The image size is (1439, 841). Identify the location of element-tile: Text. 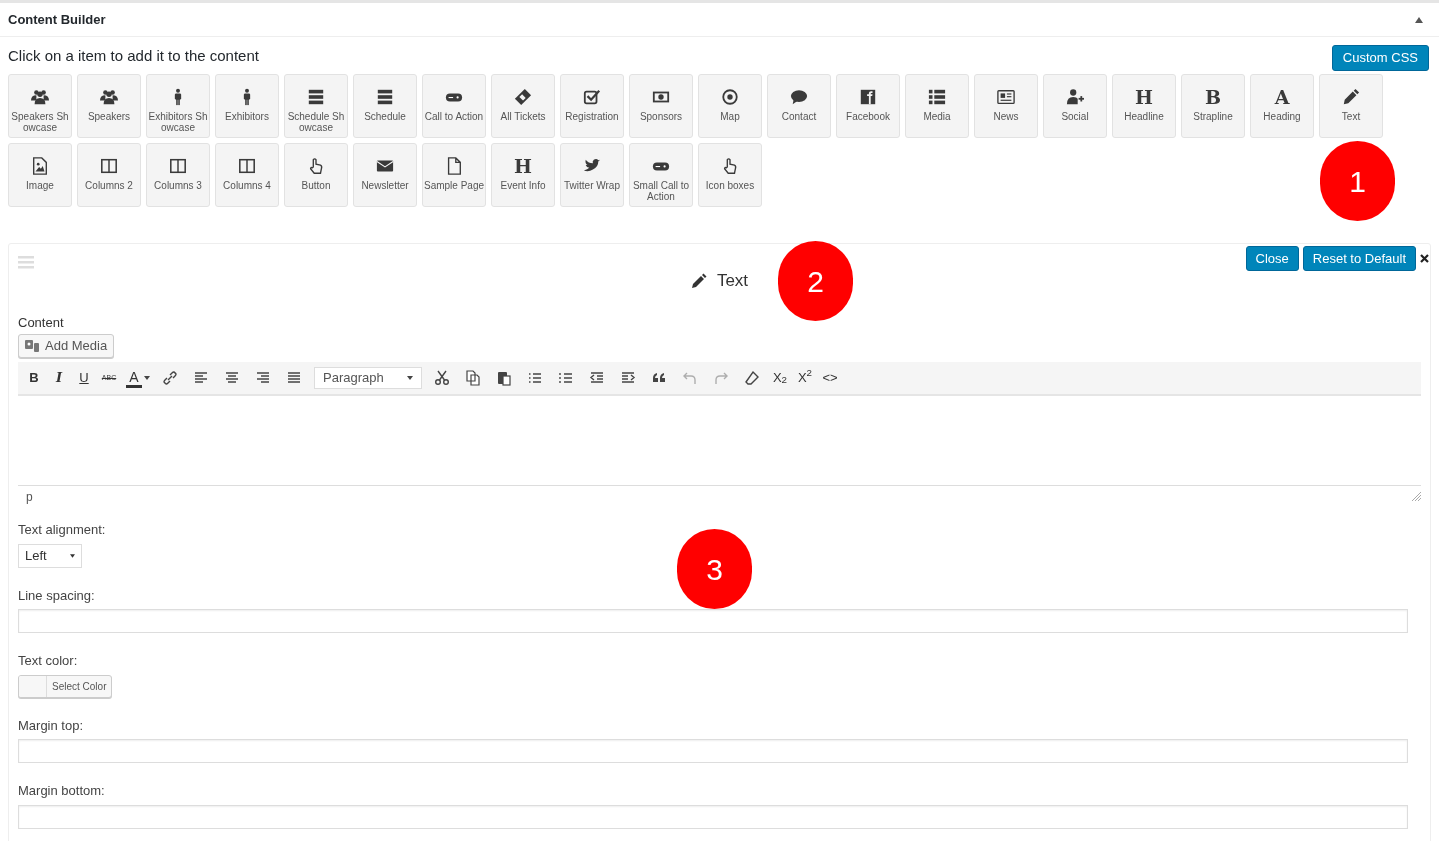
(1351, 106).